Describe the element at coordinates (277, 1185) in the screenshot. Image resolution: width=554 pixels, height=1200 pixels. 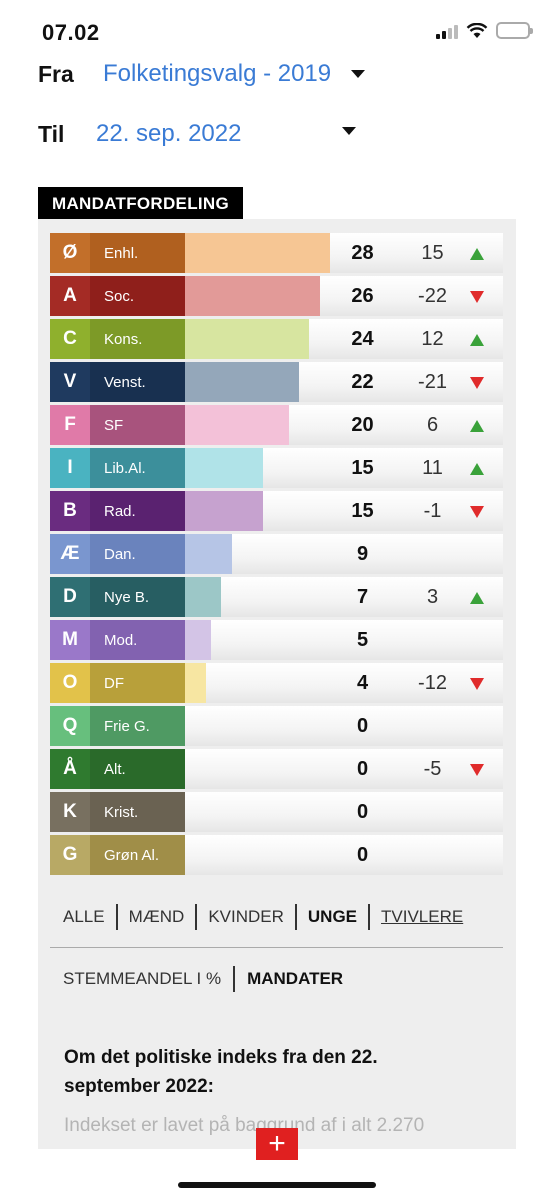
I see `home-indicator` at that location.